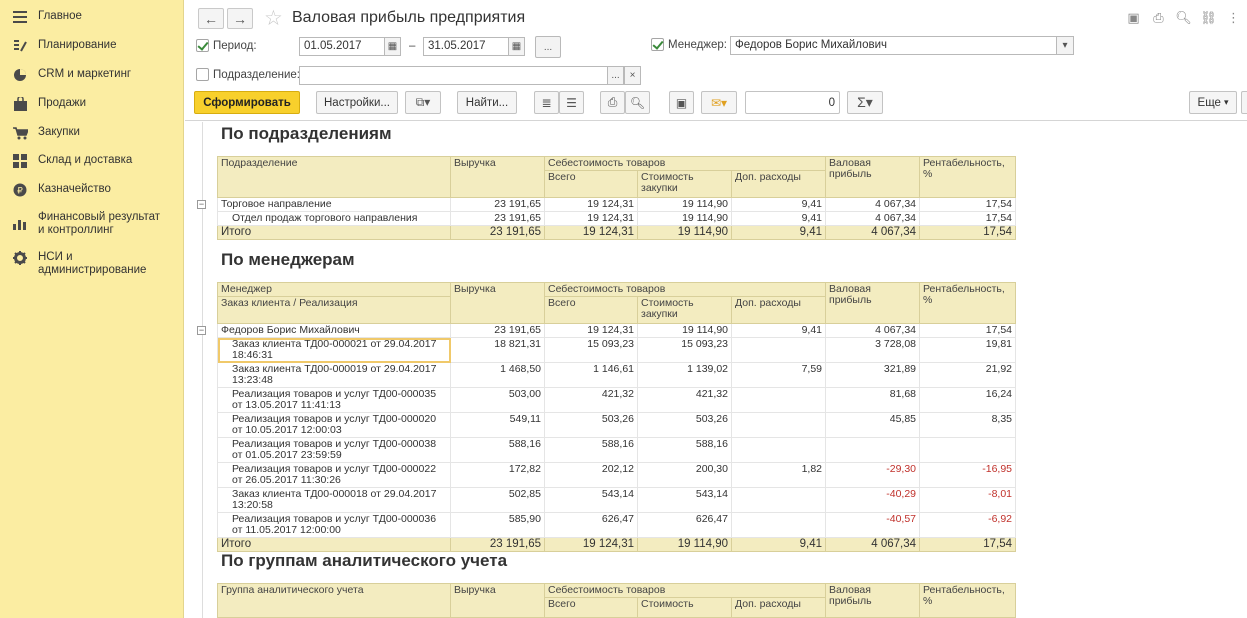  Describe the element at coordinates (873, 425) in the screenshot. I see `row-gross: 45,85` at that location.